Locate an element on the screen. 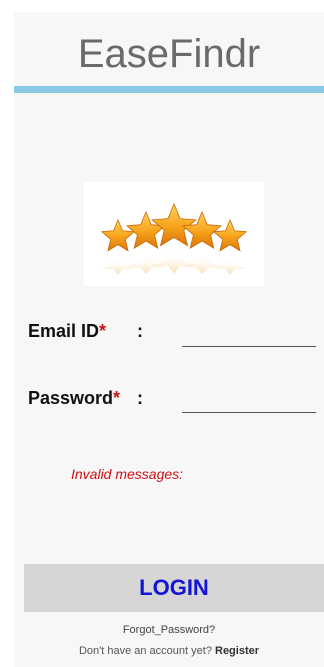  app-title: EaseFindr is located at coordinates (169, 54).